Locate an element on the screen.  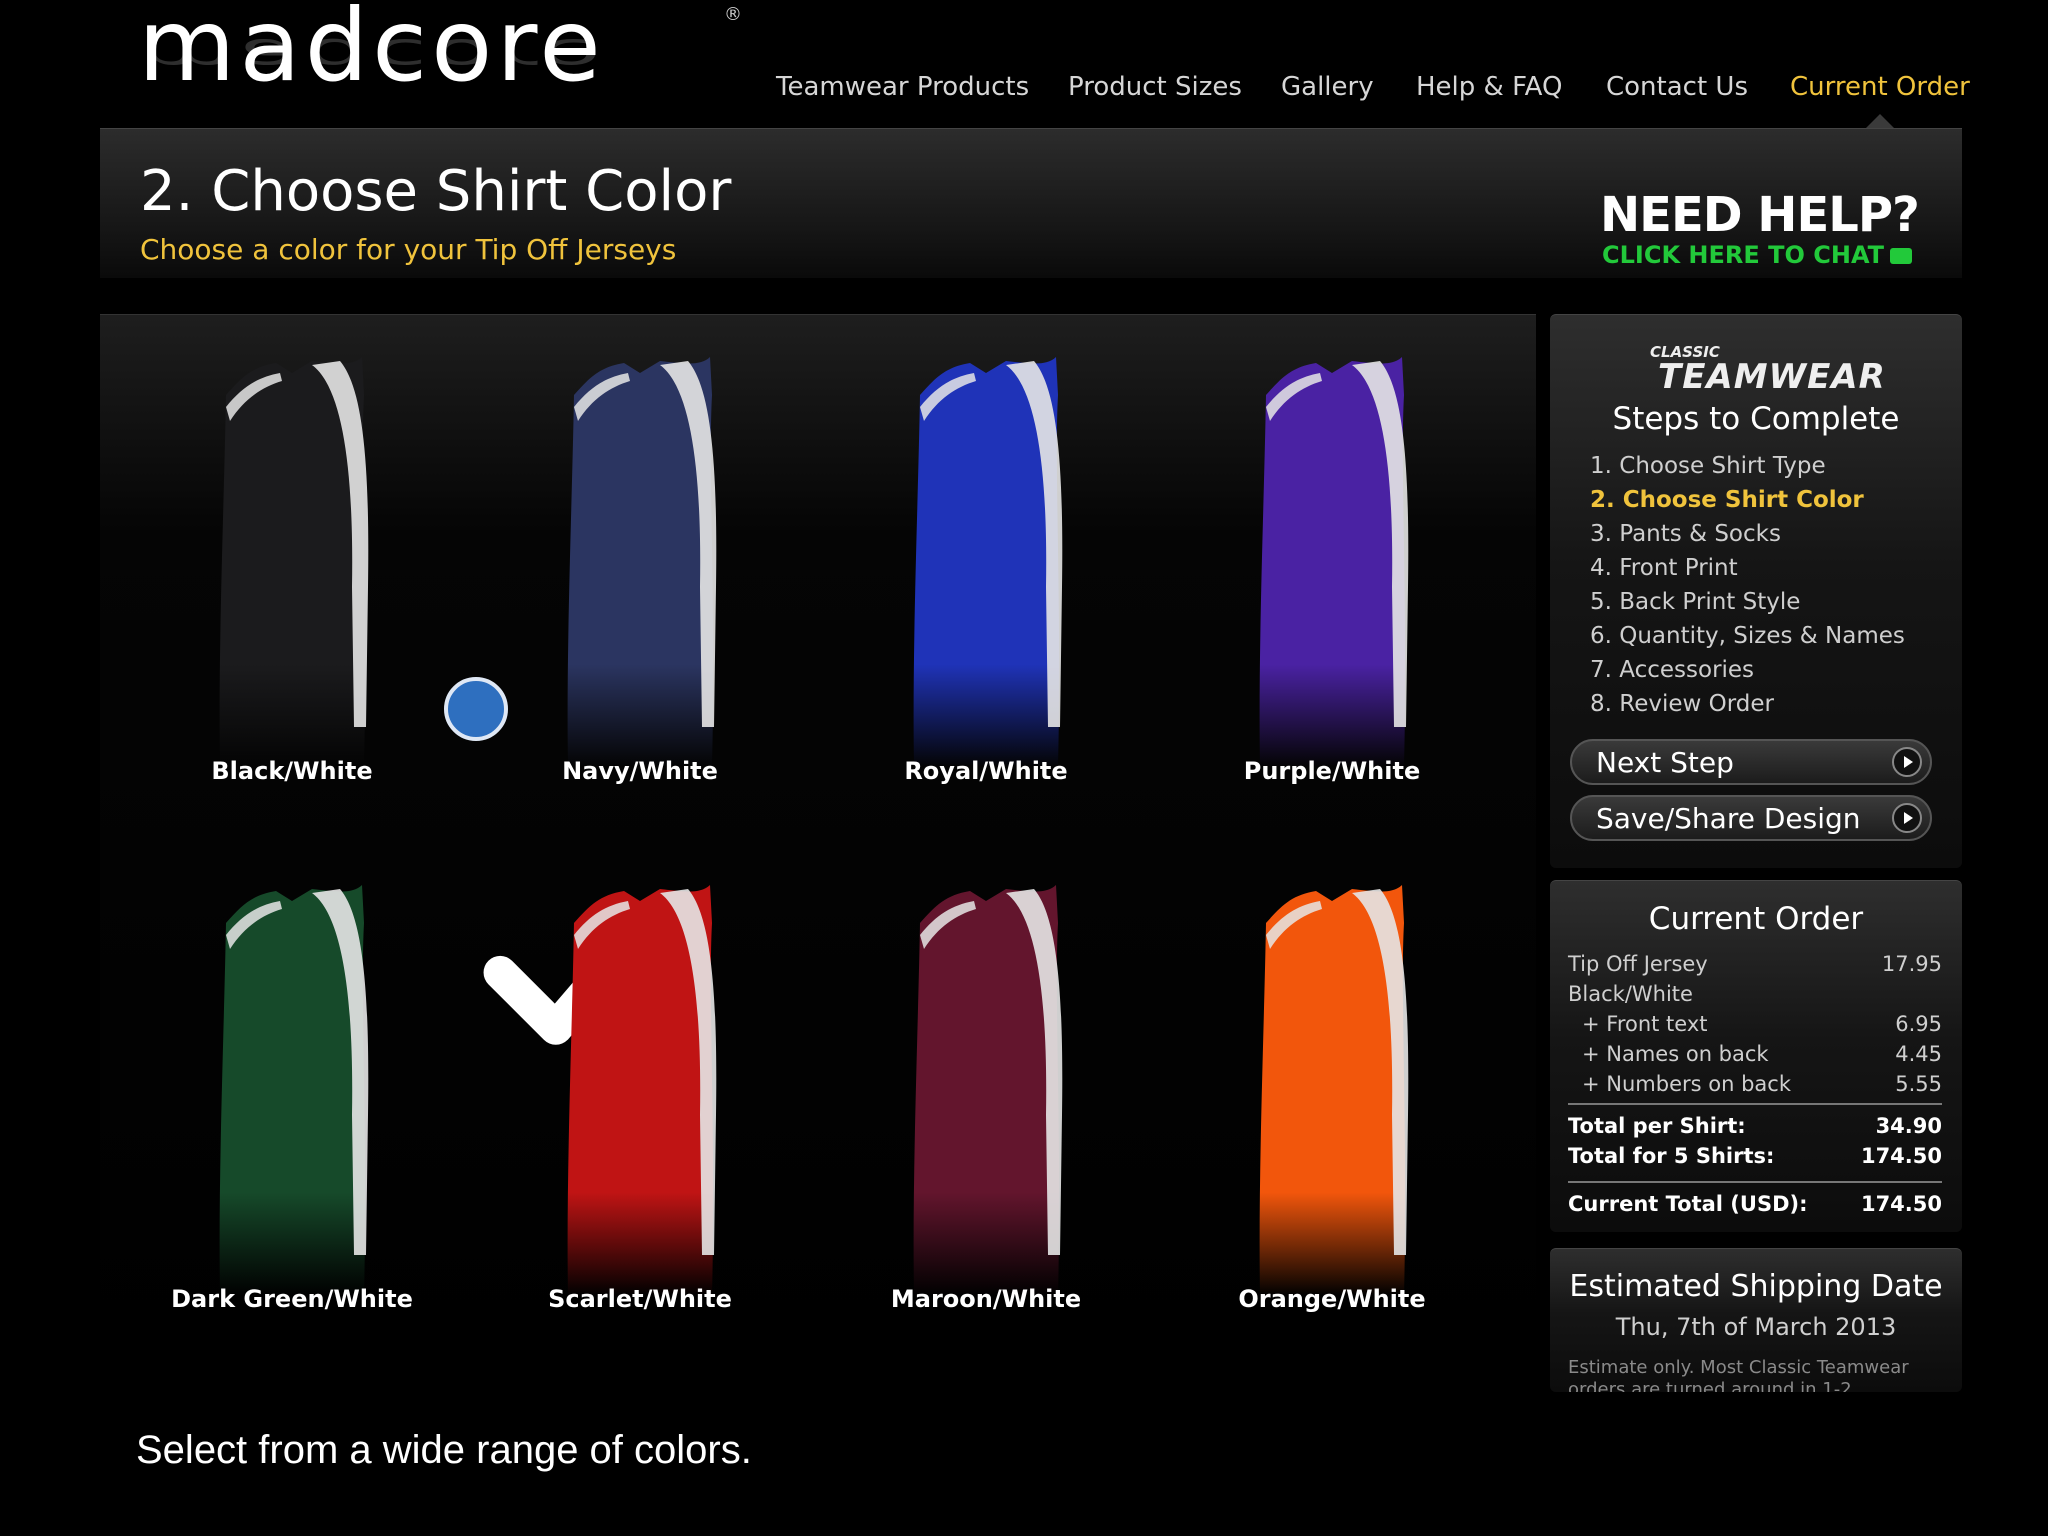
order-row: Tip Off Jersey 17.95 is located at coordinates (1755, 964).